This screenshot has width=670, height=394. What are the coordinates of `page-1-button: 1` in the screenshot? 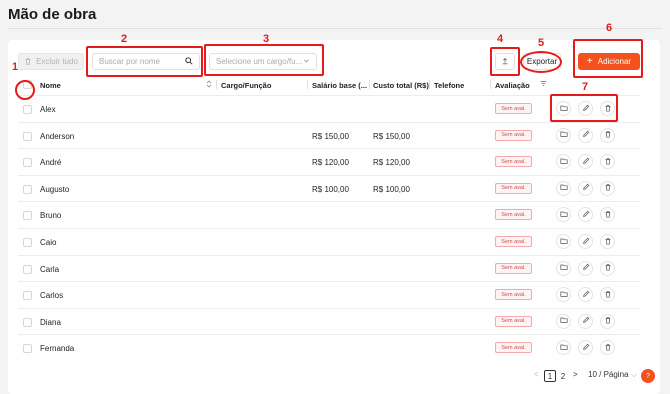 It's located at (550, 376).